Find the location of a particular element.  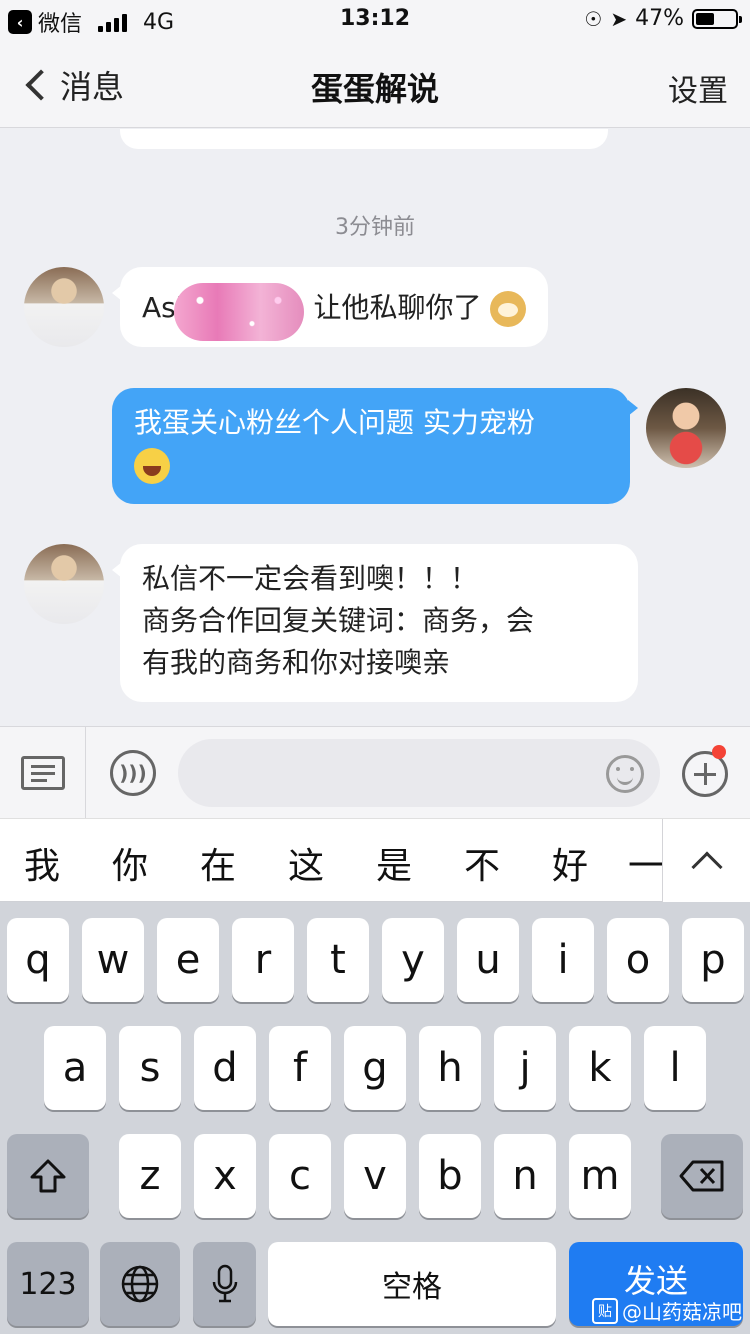

doge-emoji-icon is located at coordinates (508, 309).